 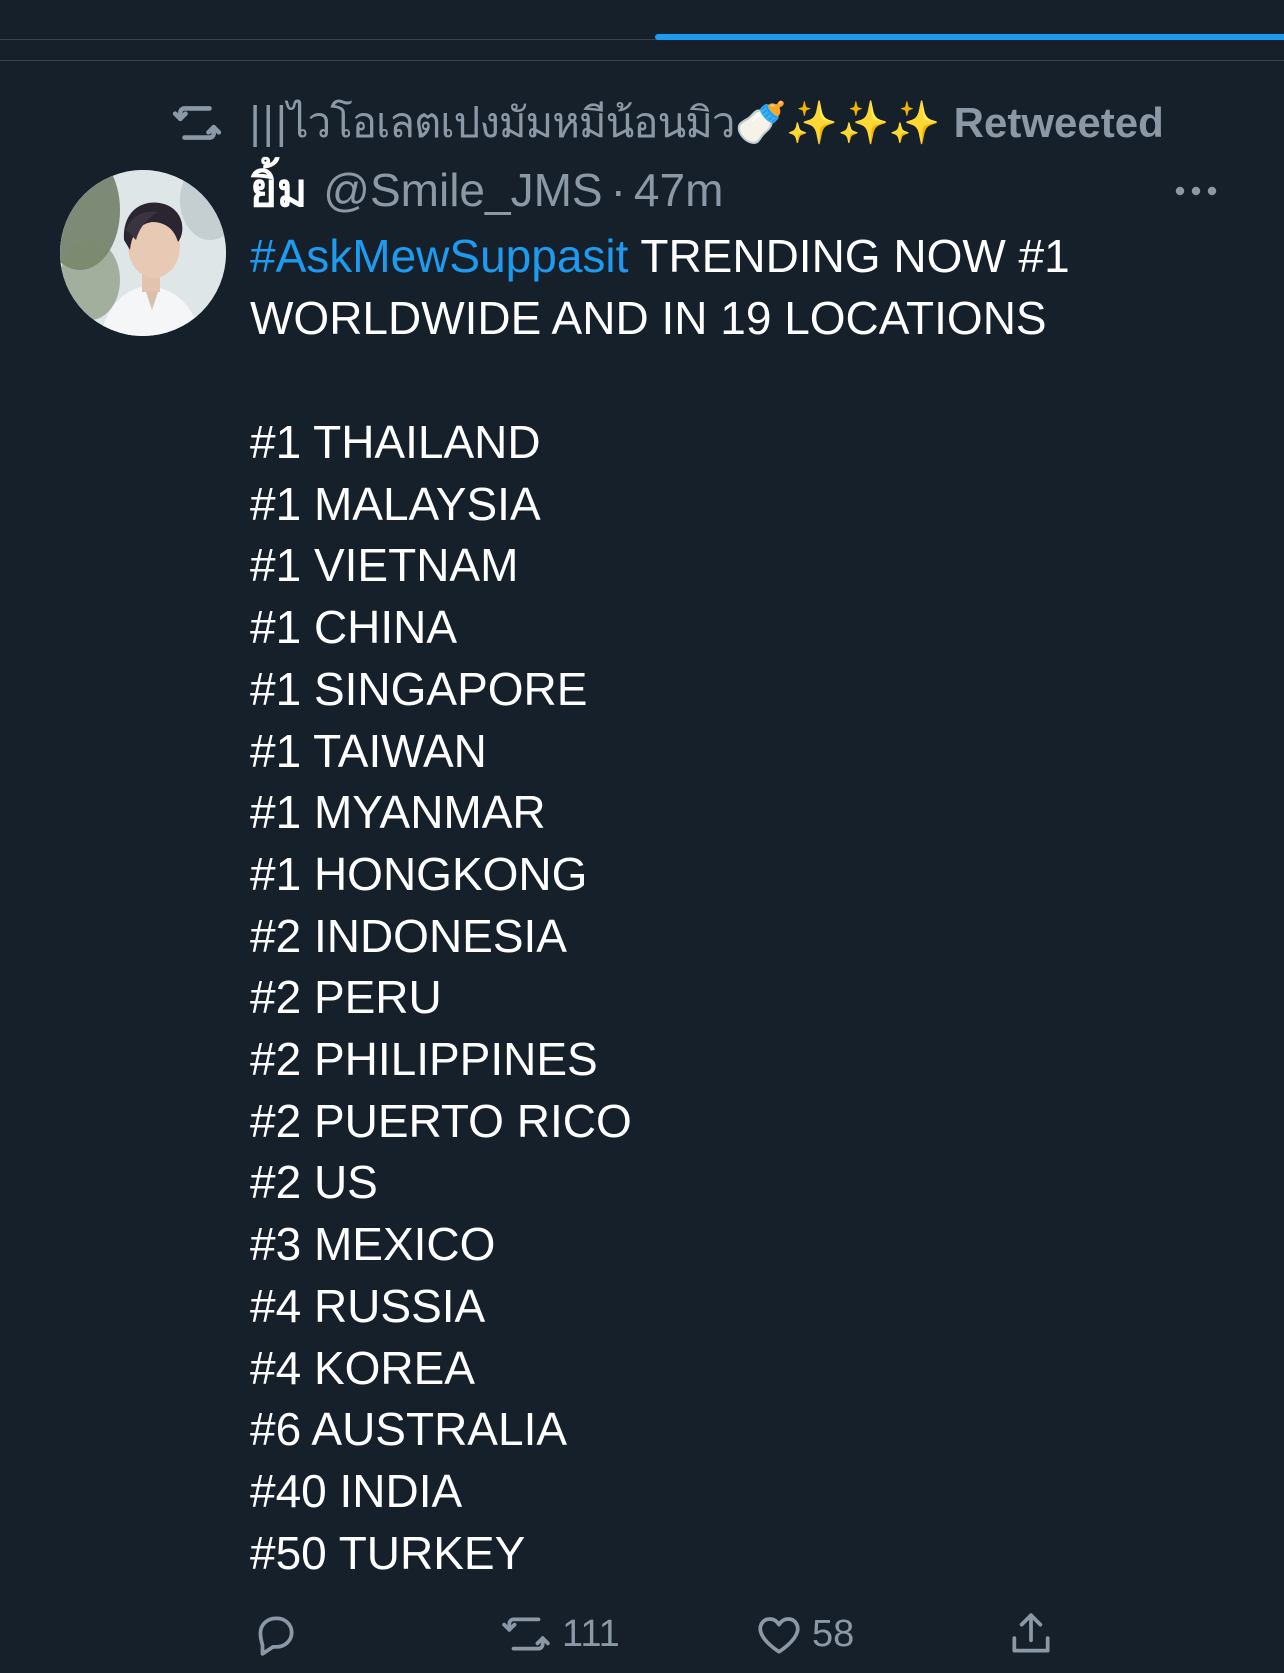 I want to click on ranking-item: #40 INDIA, so click(x=356, y=1490).